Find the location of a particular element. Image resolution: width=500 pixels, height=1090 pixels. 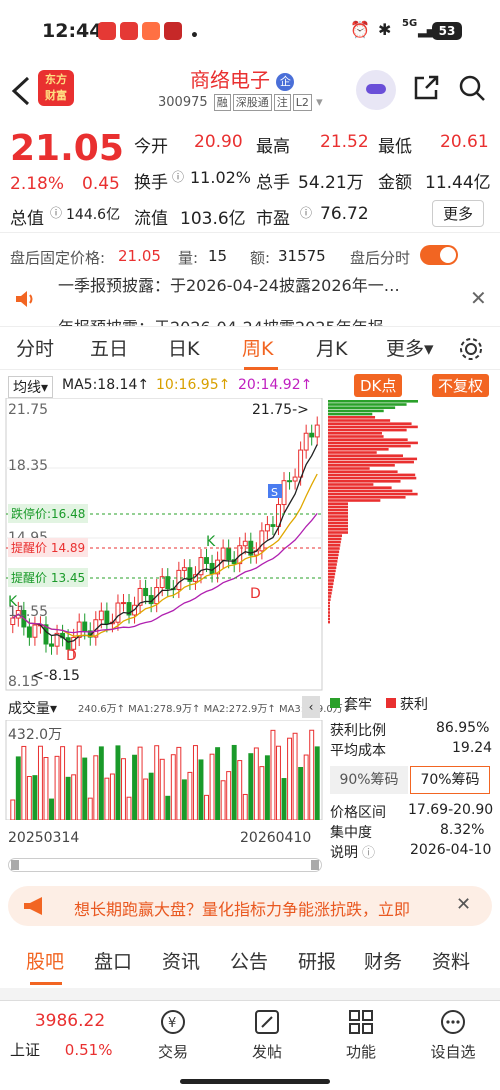

tab-daily: 日K is located at coordinates (183, 349).